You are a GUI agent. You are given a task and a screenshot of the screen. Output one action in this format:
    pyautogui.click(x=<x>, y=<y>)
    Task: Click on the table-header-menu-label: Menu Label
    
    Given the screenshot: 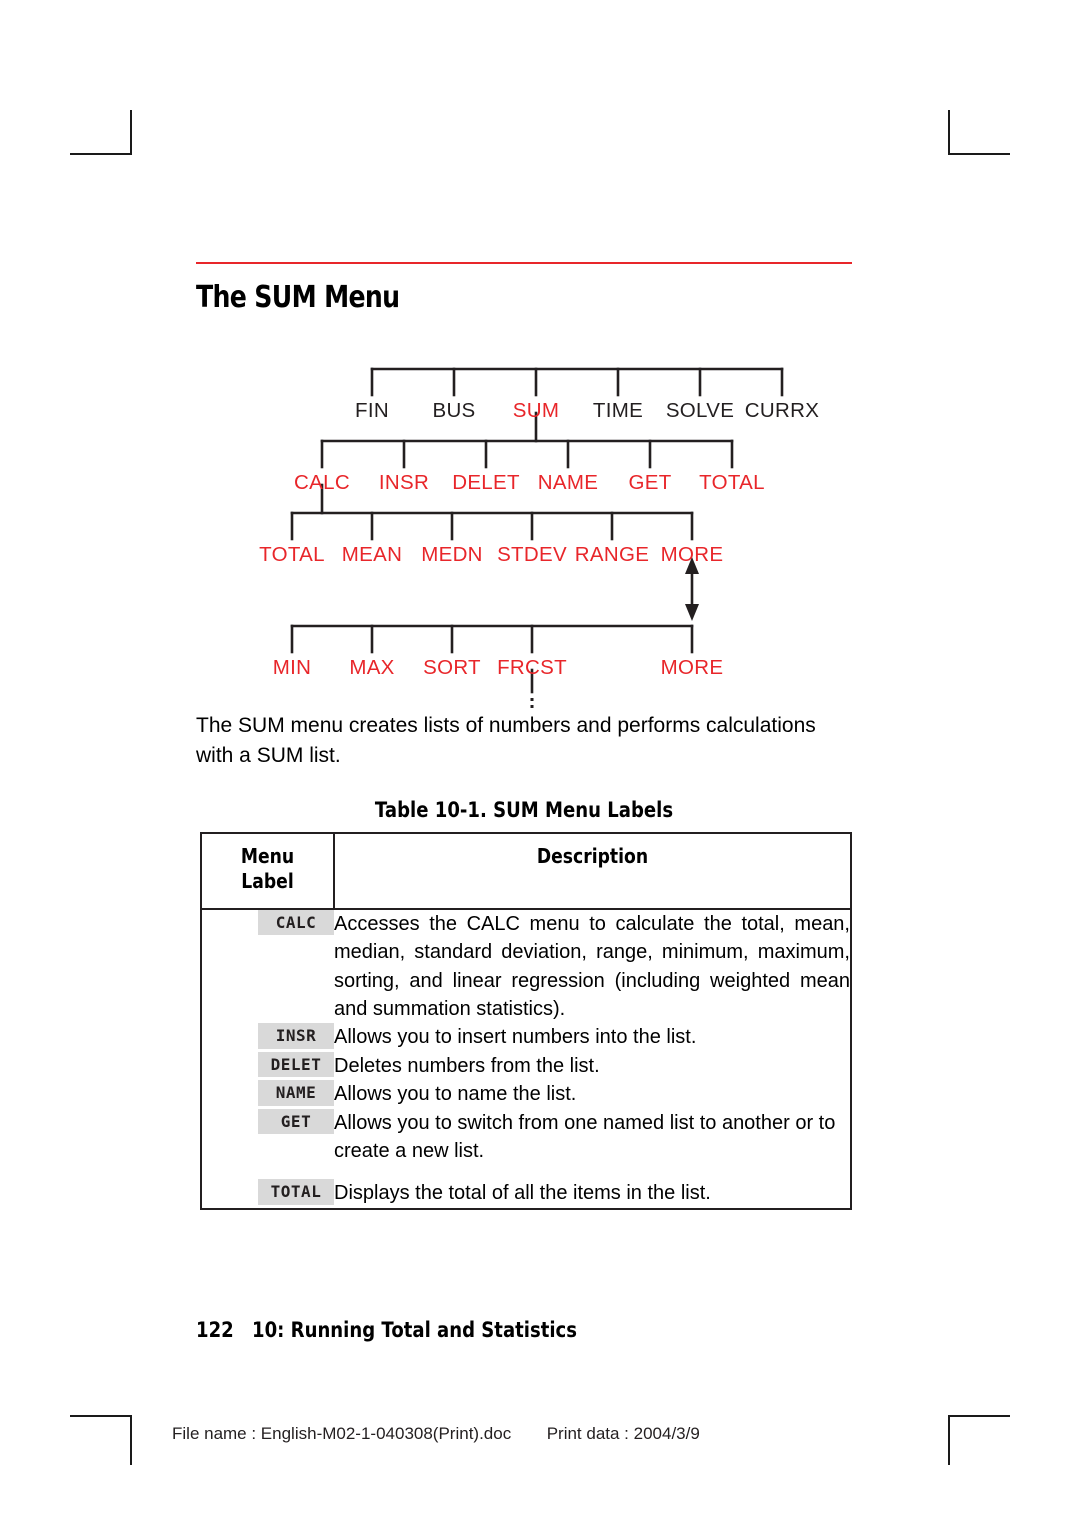 What is the action you would take?
    pyautogui.click(x=268, y=871)
    